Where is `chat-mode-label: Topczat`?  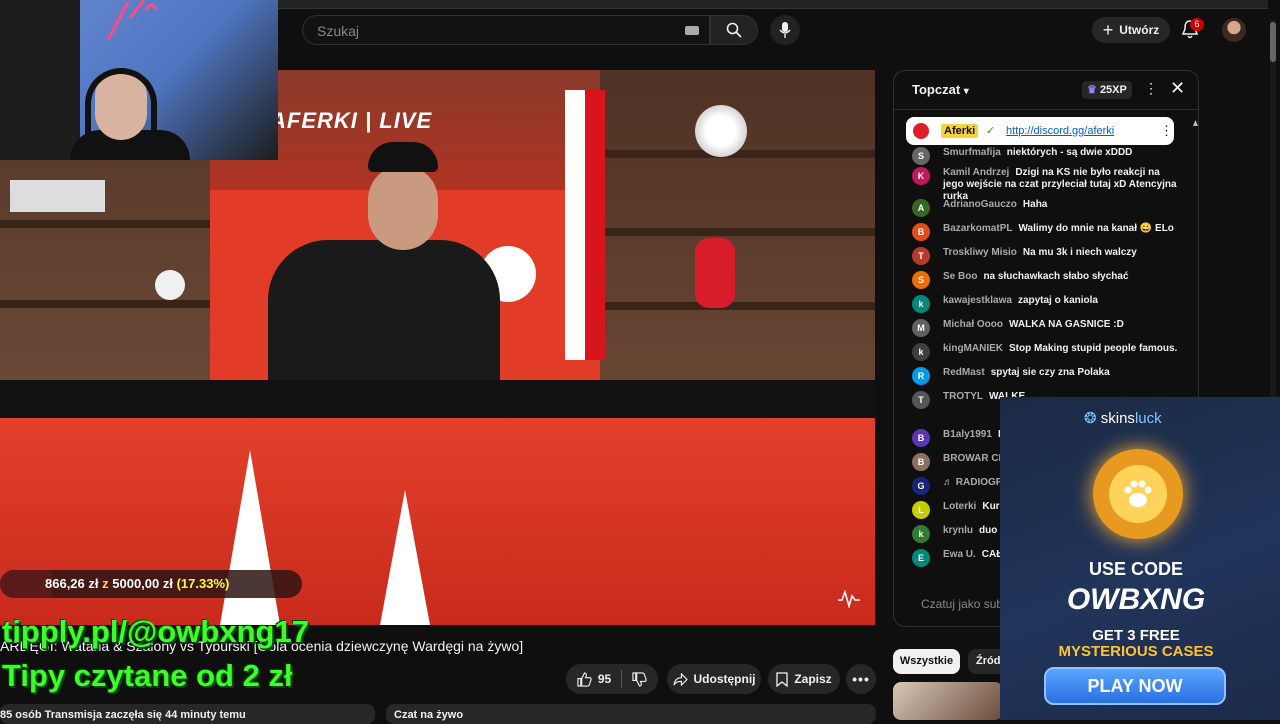
chat-mode-label: Topczat is located at coordinates (936, 89).